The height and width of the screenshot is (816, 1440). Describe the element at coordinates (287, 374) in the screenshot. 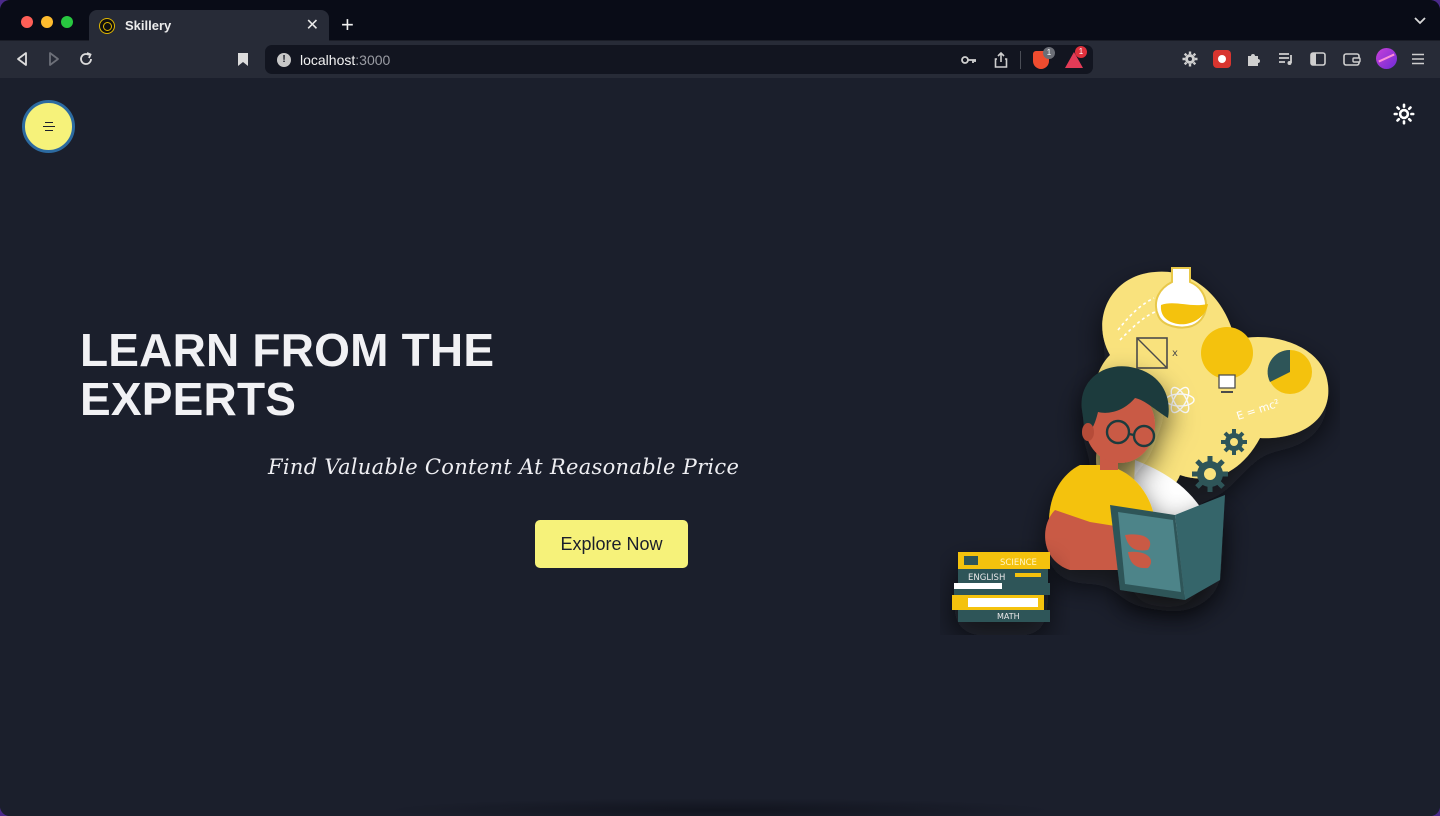

I see `hero-title: LEARN FROM THE EXPERTS` at that location.